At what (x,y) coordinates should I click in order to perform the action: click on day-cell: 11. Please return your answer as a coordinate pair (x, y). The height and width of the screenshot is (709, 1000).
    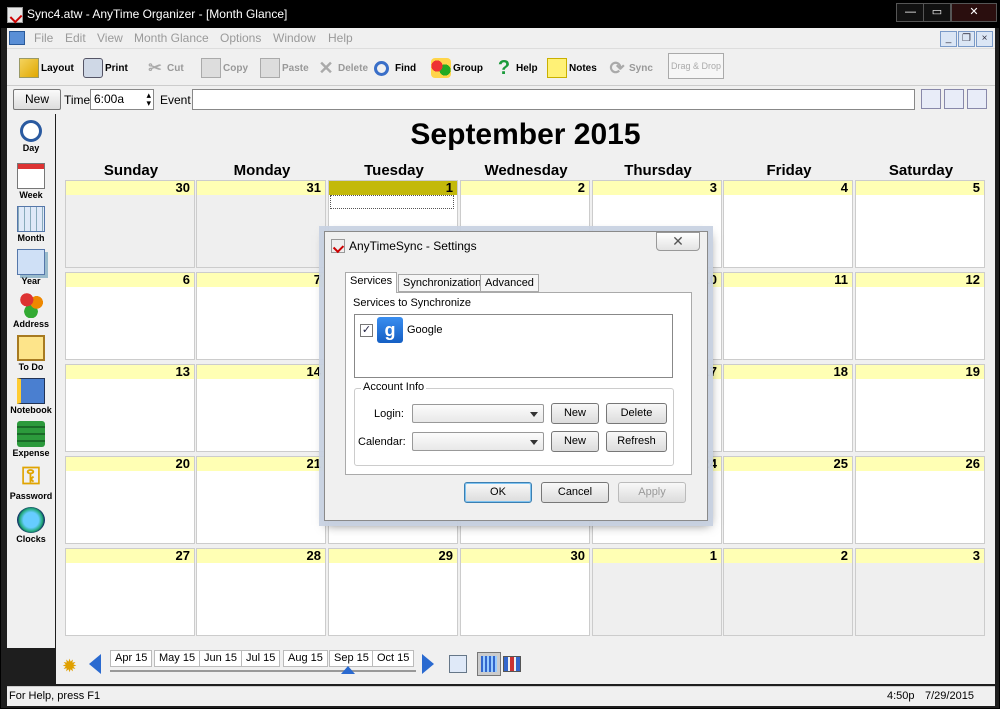
    Looking at the image, I should click on (788, 316).